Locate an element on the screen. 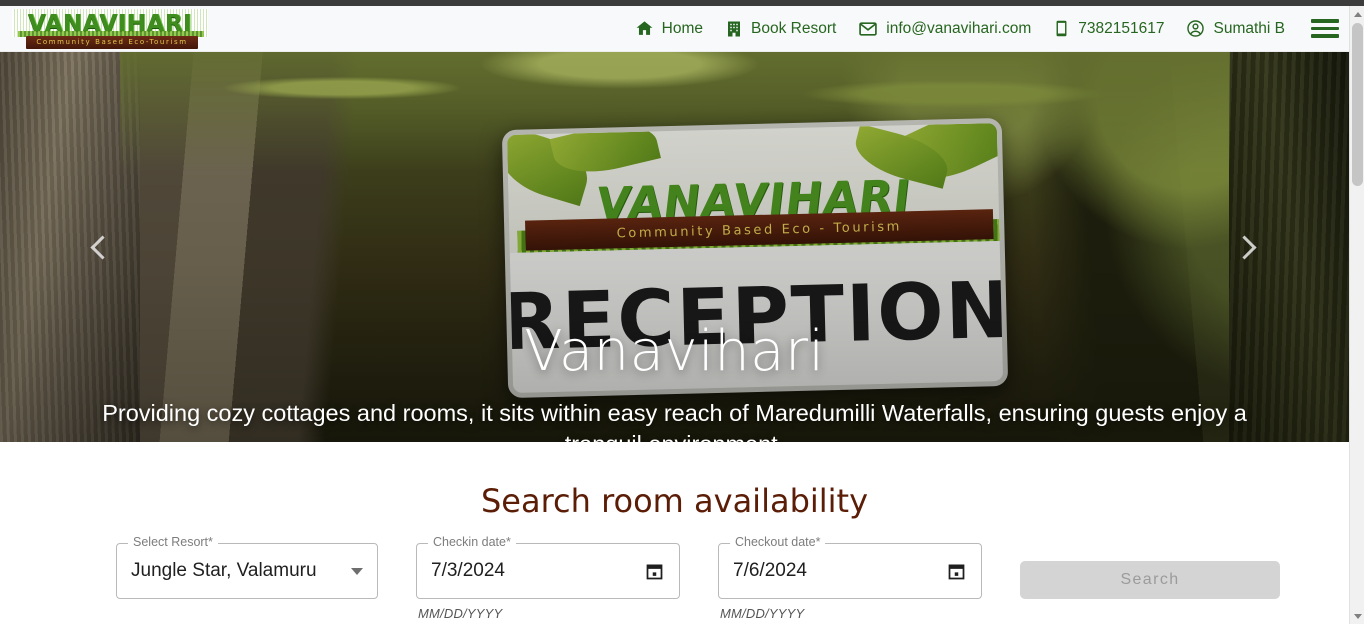  hero-title: Vanavihari is located at coordinates (674, 351).